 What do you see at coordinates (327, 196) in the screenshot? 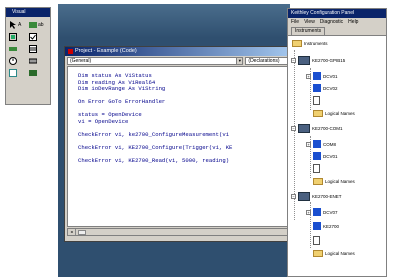
I see `tree-label: KE2700-ENET` at bounding box center [327, 196].